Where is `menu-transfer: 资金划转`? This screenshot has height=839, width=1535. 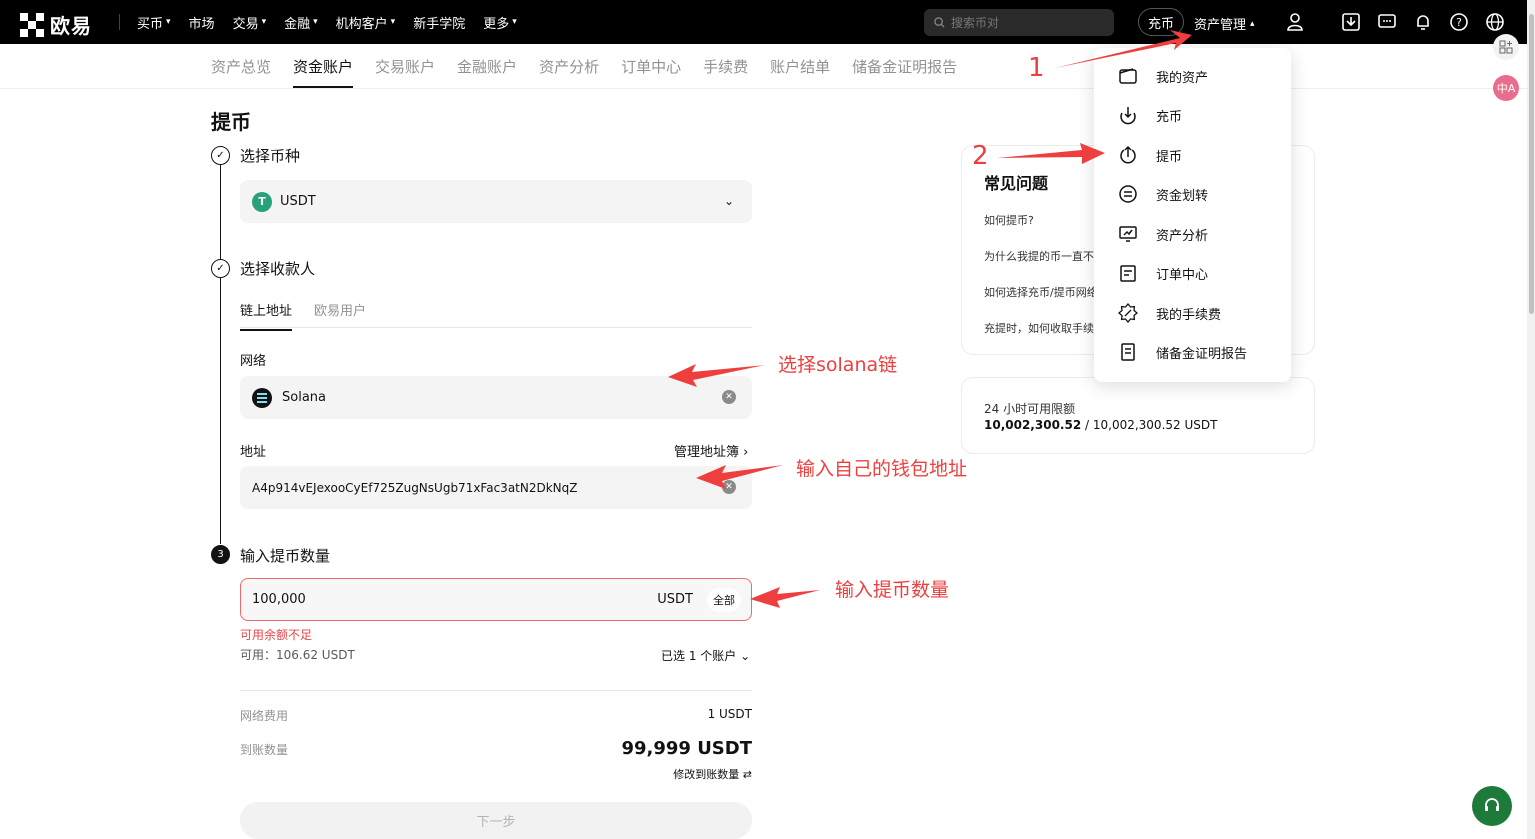
menu-transfer: 资金划转 is located at coordinates (1163, 194).